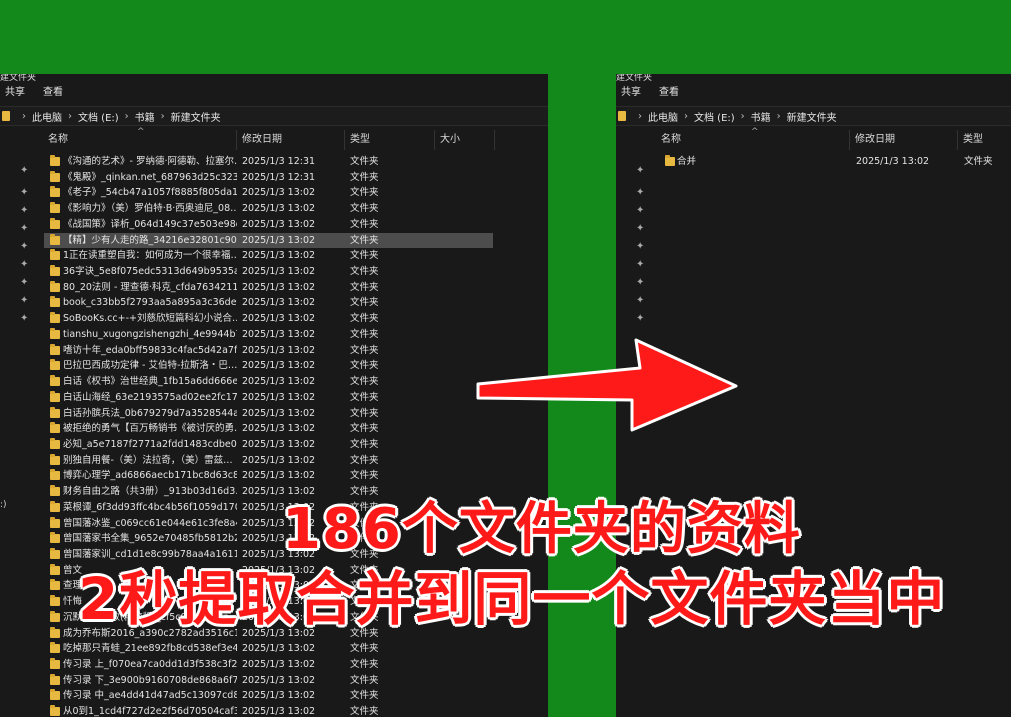 Image resolution: width=1011 pixels, height=717 pixels. What do you see at coordinates (813, 93) in the screenshot?
I see `menu-bar: 共享 查看` at bounding box center [813, 93].